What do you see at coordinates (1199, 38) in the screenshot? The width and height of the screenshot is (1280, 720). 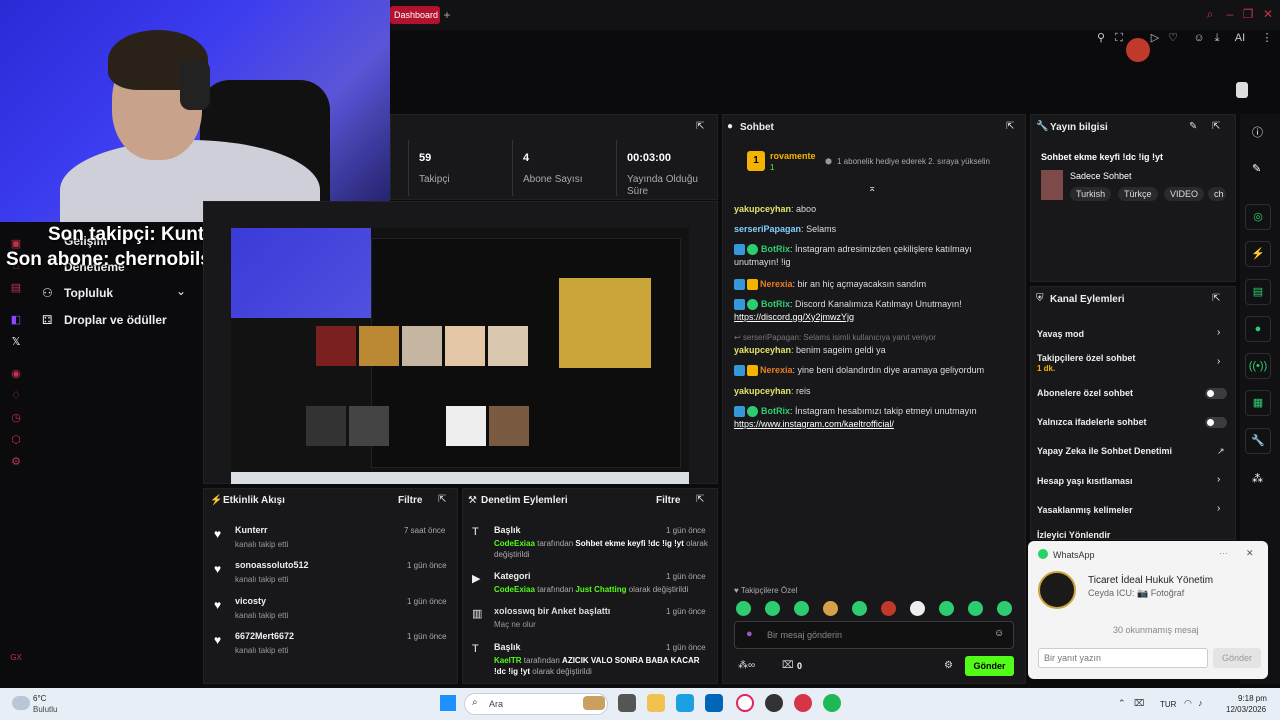 I see `user-icon: ☺` at bounding box center [1199, 38].